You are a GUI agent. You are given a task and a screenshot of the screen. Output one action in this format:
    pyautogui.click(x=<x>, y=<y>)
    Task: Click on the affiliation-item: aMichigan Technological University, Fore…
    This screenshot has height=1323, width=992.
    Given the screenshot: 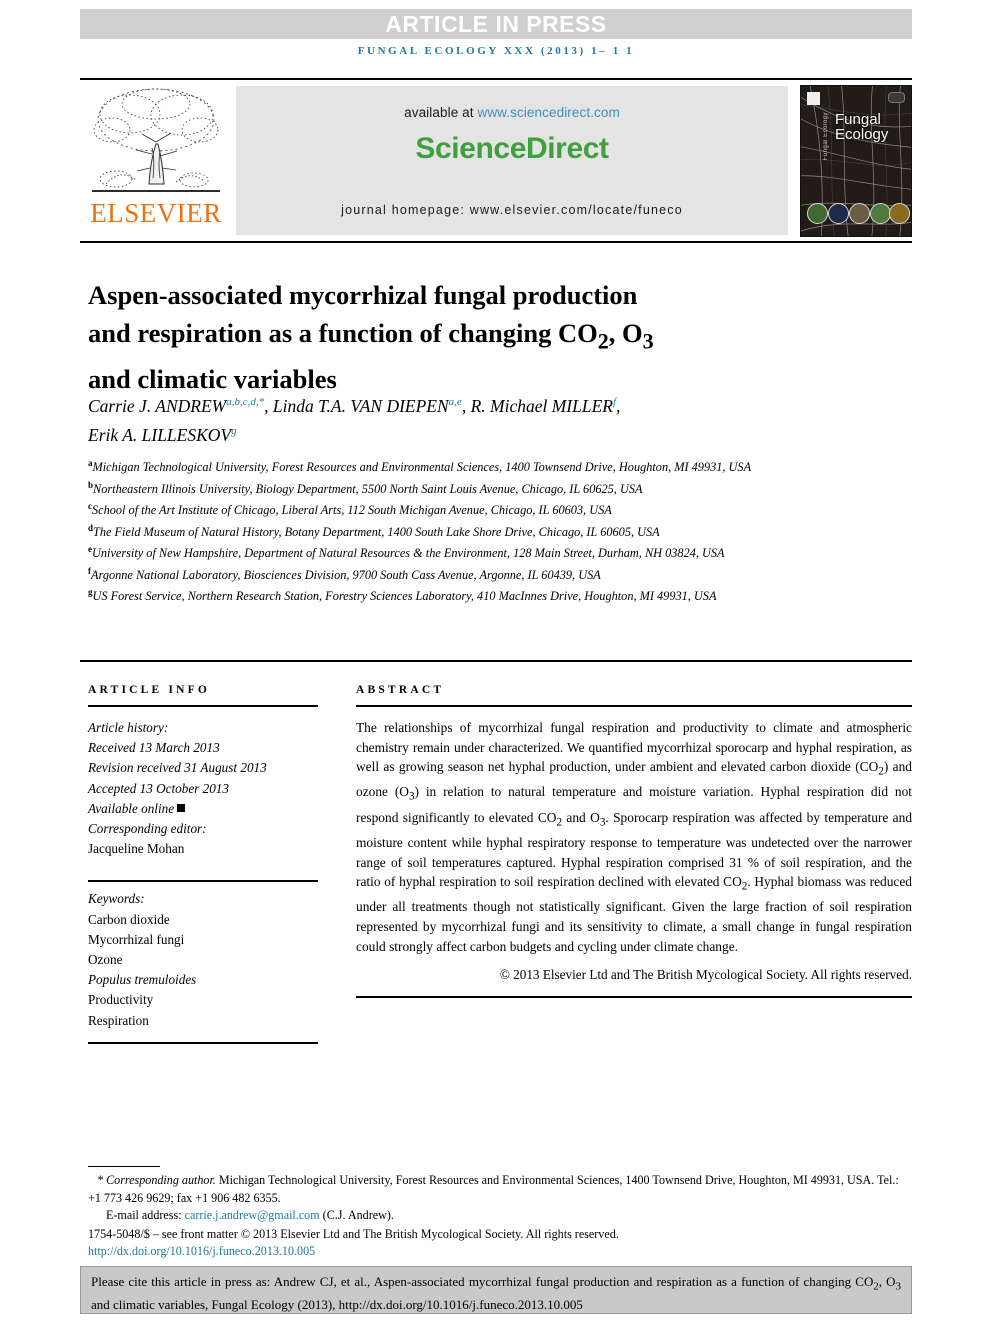 What is the action you would take?
    pyautogui.click(x=475, y=466)
    